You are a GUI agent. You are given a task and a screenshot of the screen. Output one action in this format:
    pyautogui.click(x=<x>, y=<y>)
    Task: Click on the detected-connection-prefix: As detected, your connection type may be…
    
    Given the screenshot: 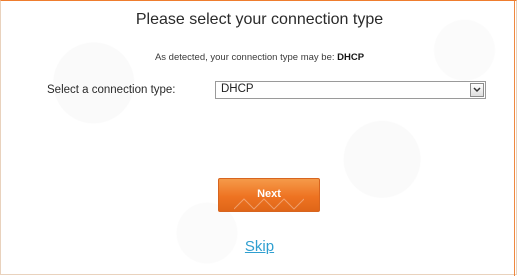 What is the action you would take?
    pyautogui.click(x=244, y=57)
    